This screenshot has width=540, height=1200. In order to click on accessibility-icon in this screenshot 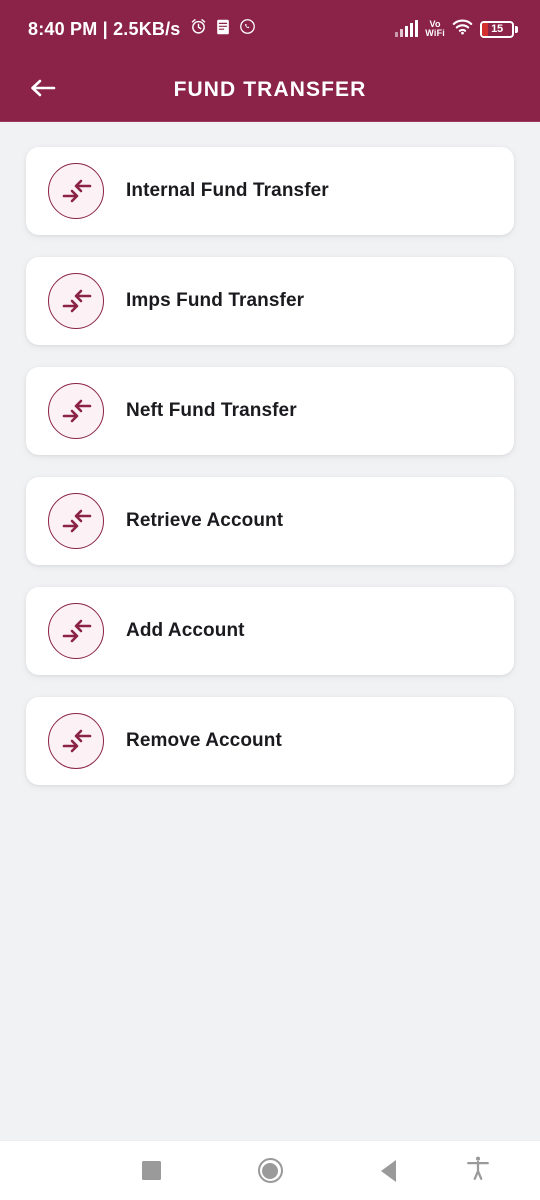, I will do `click(478, 1170)`.